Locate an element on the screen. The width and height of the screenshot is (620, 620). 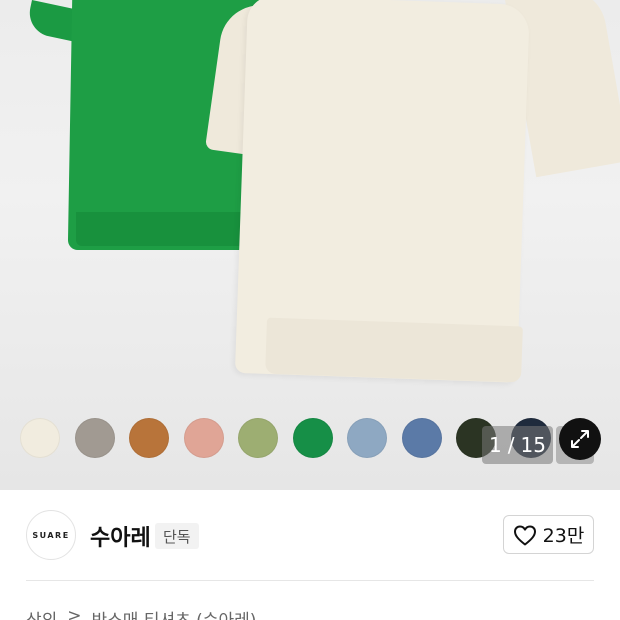
breadcrumb-item-subcategory: 반소매 티셔츠 (수아레) is located at coordinates (174, 613).